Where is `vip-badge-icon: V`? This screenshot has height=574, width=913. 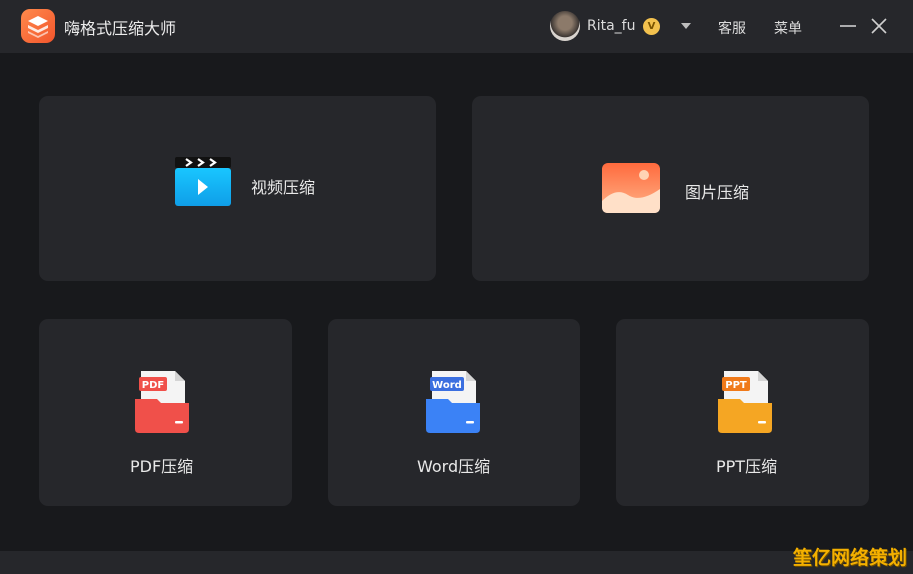 vip-badge-icon: V is located at coordinates (651, 26).